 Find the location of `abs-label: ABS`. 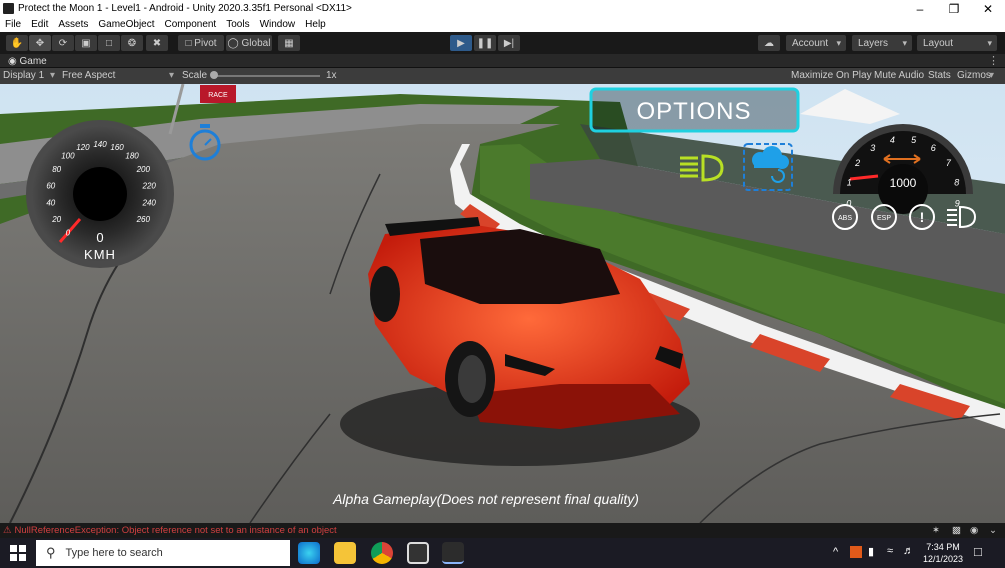

abs-label: ABS is located at coordinates (845, 218).